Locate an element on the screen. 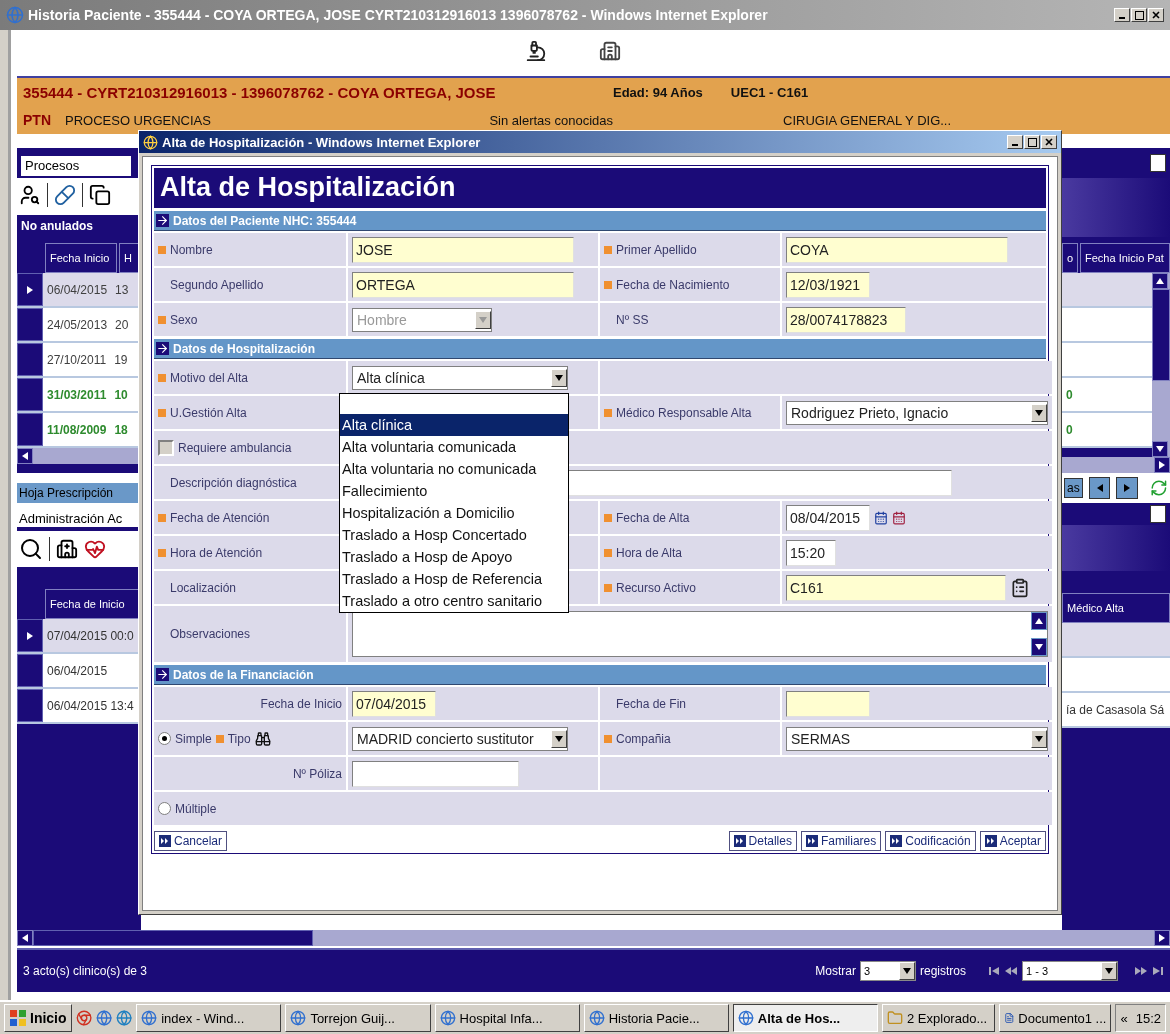 Image resolution: width=1170 pixels, height=1034 pixels. text-field: COYA is located at coordinates (897, 249).